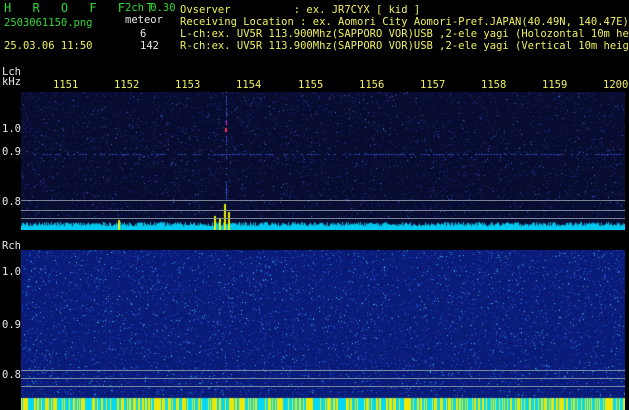 The image size is (629, 410). Describe the element at coordinates (143, 34) in the screenshot. I see `lch-count: 6` at that location.